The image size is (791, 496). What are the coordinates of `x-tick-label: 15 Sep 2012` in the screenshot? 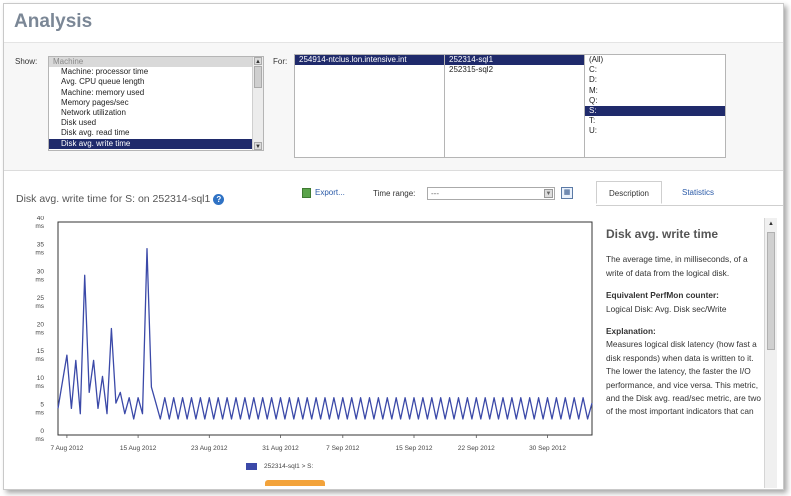 It's located at (414, 448).